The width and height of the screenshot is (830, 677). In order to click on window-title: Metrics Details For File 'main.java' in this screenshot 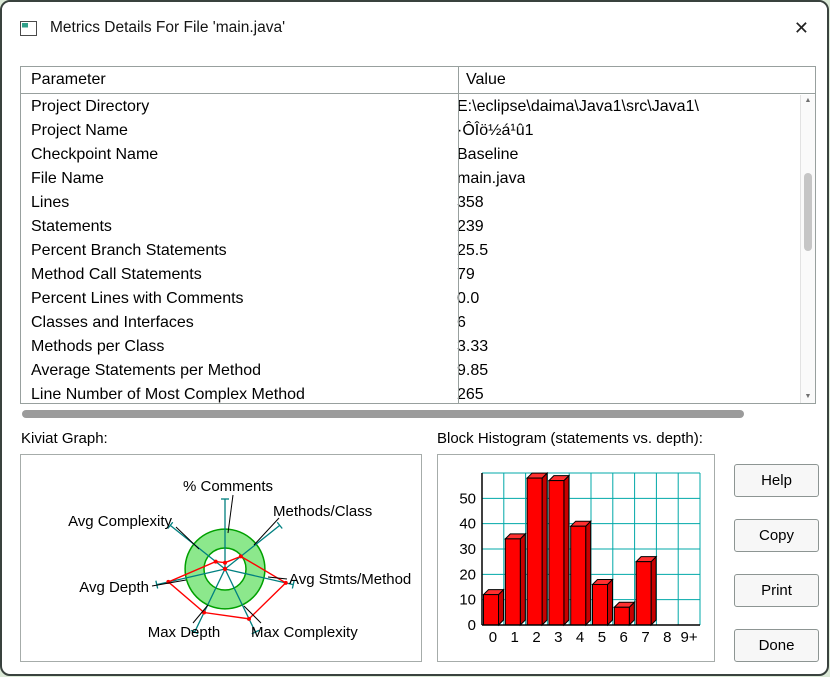, I will do `click(168, 27)`.